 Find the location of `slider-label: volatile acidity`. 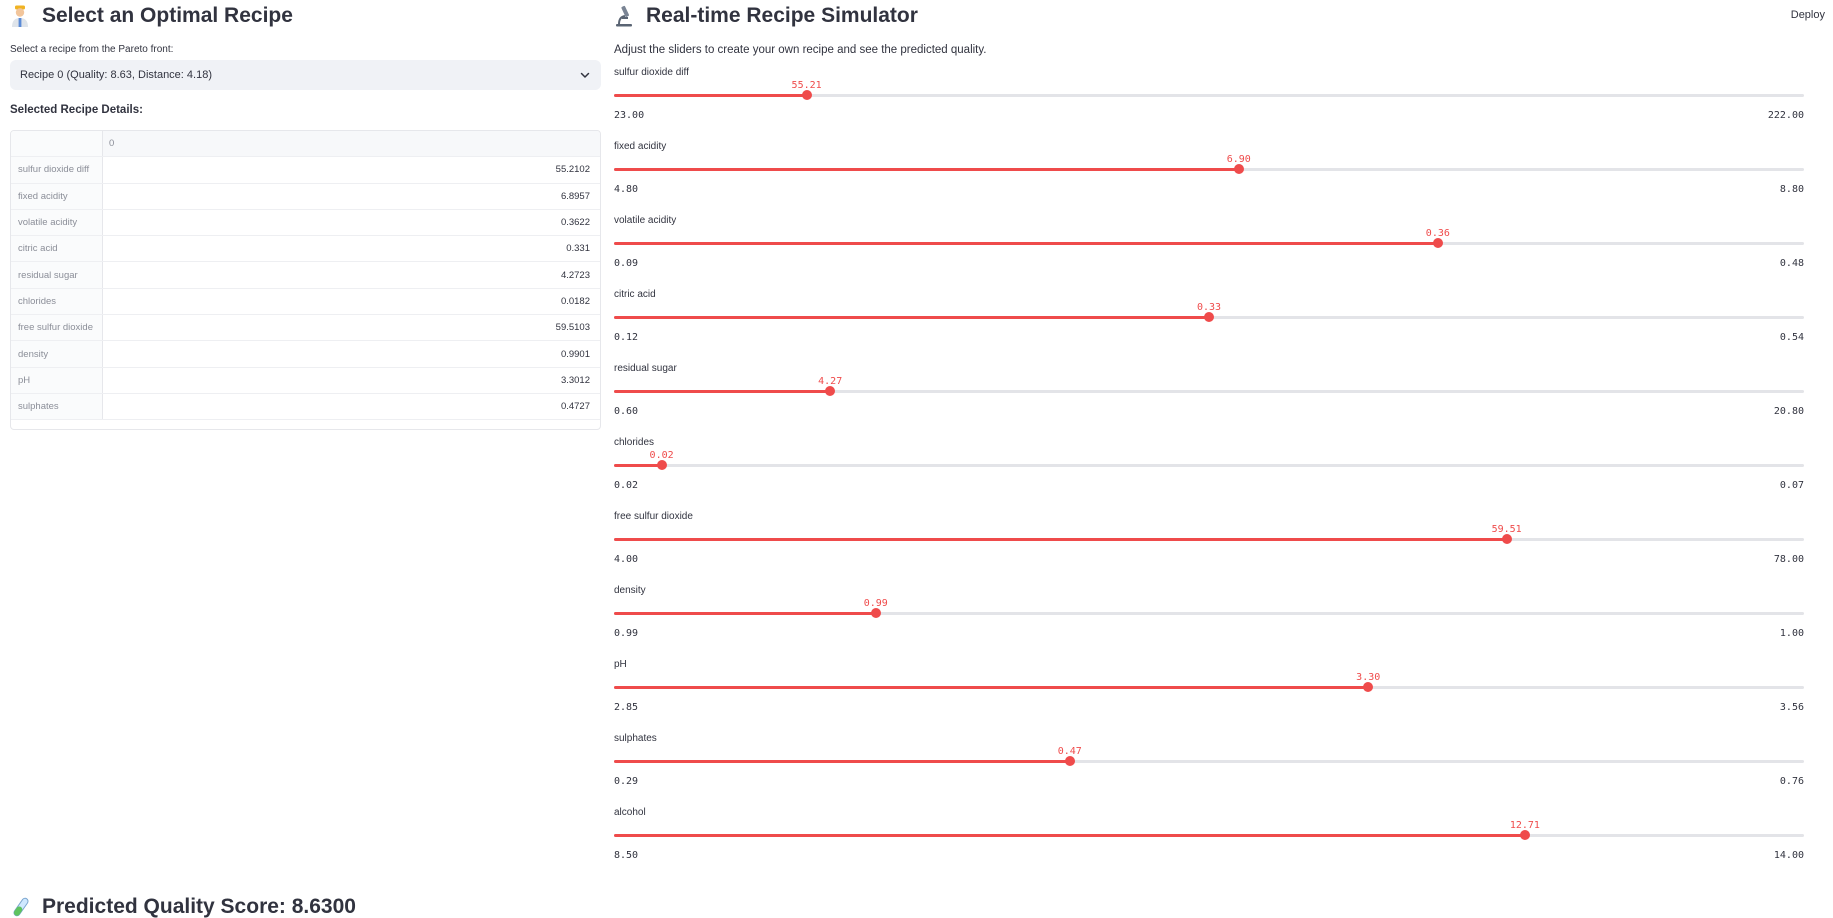

slider-label: volatile acidity is located at coordinates (645, 220).